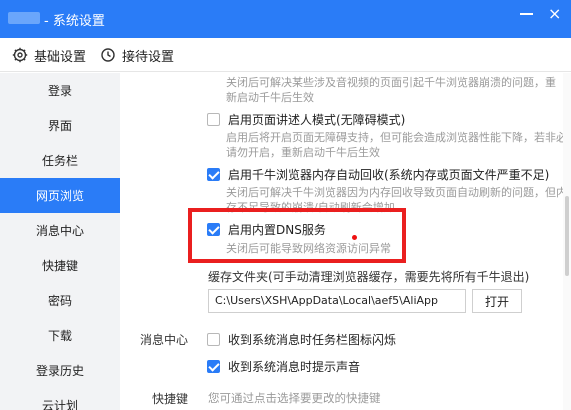 This screenshot has height=410, width=571. I want to click on taskbar-flash-checkbox, so click(213, 339).